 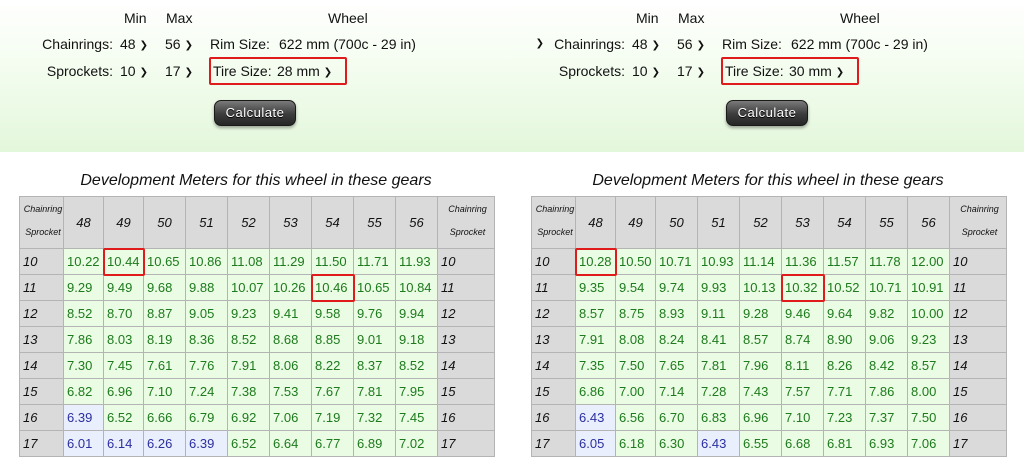 What do you see at coordinates (278, 71) in the screenshot?
I see `tire-size-highlight` at bounding box center [278, 71].